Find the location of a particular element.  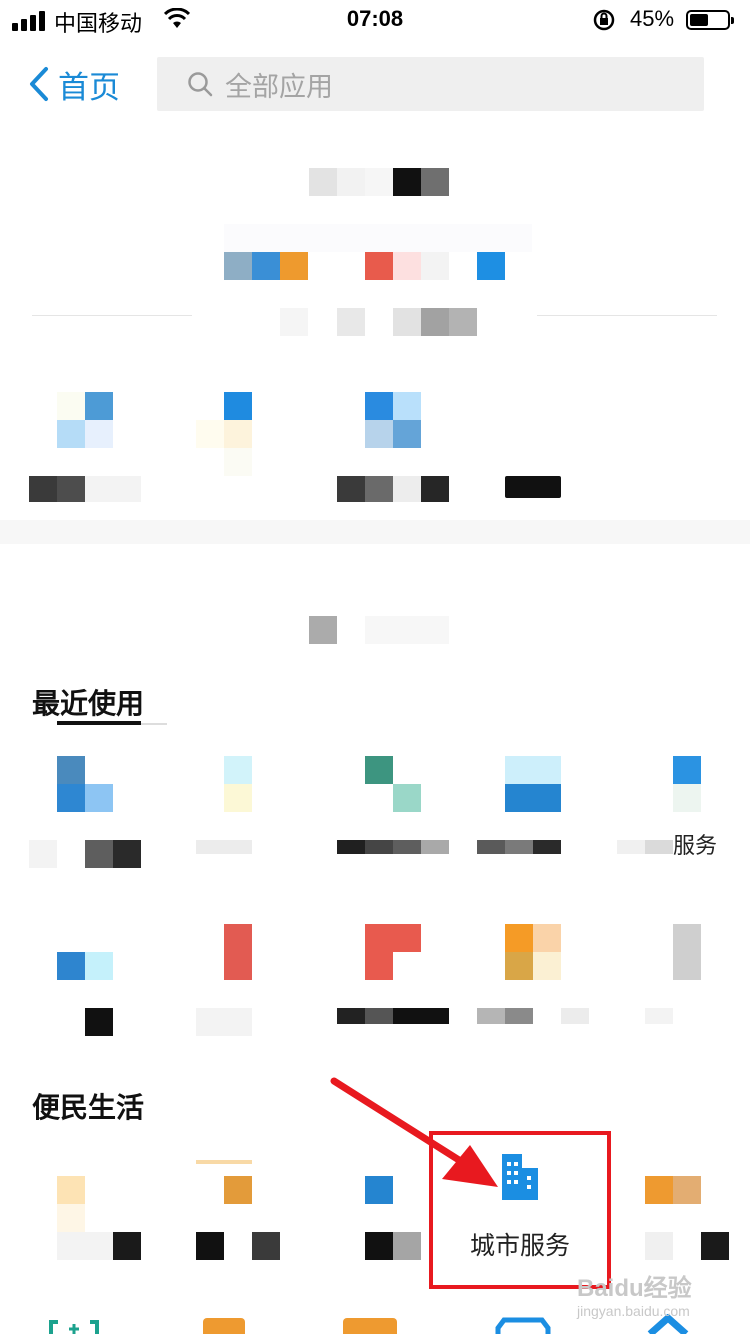

watermark-brand: Baidu经验 is located at coordinates (634, 1288).